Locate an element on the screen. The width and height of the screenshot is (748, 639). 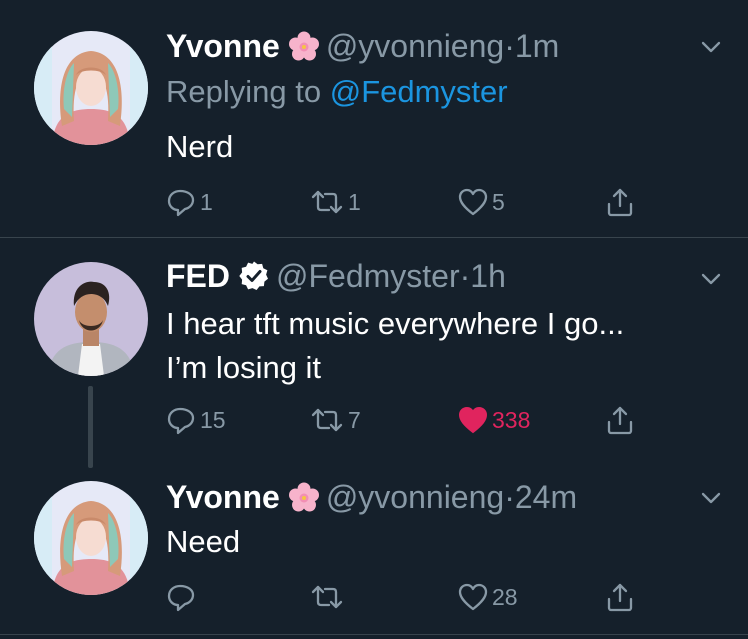
divider is located at coordinates (374, 634).